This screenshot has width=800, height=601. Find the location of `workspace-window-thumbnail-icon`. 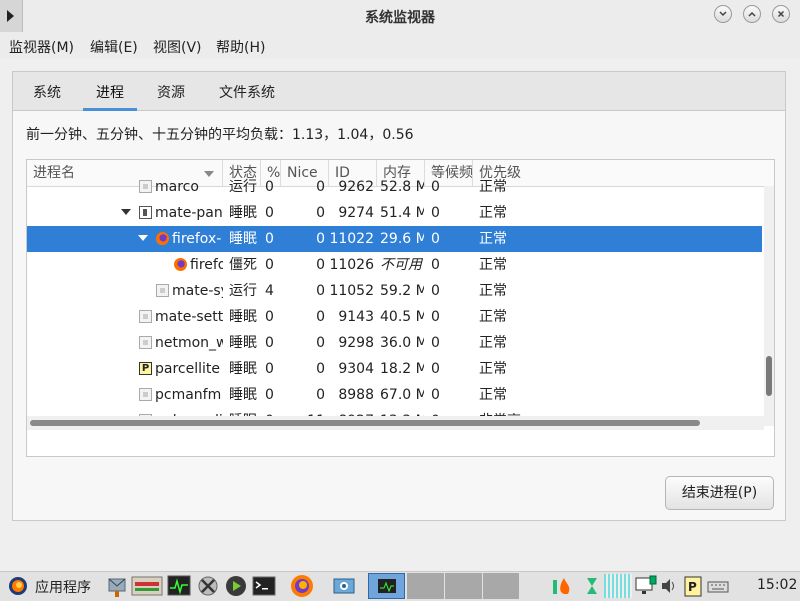

workspace-window-thumbnail-icon is located at coordinates (387, 586).